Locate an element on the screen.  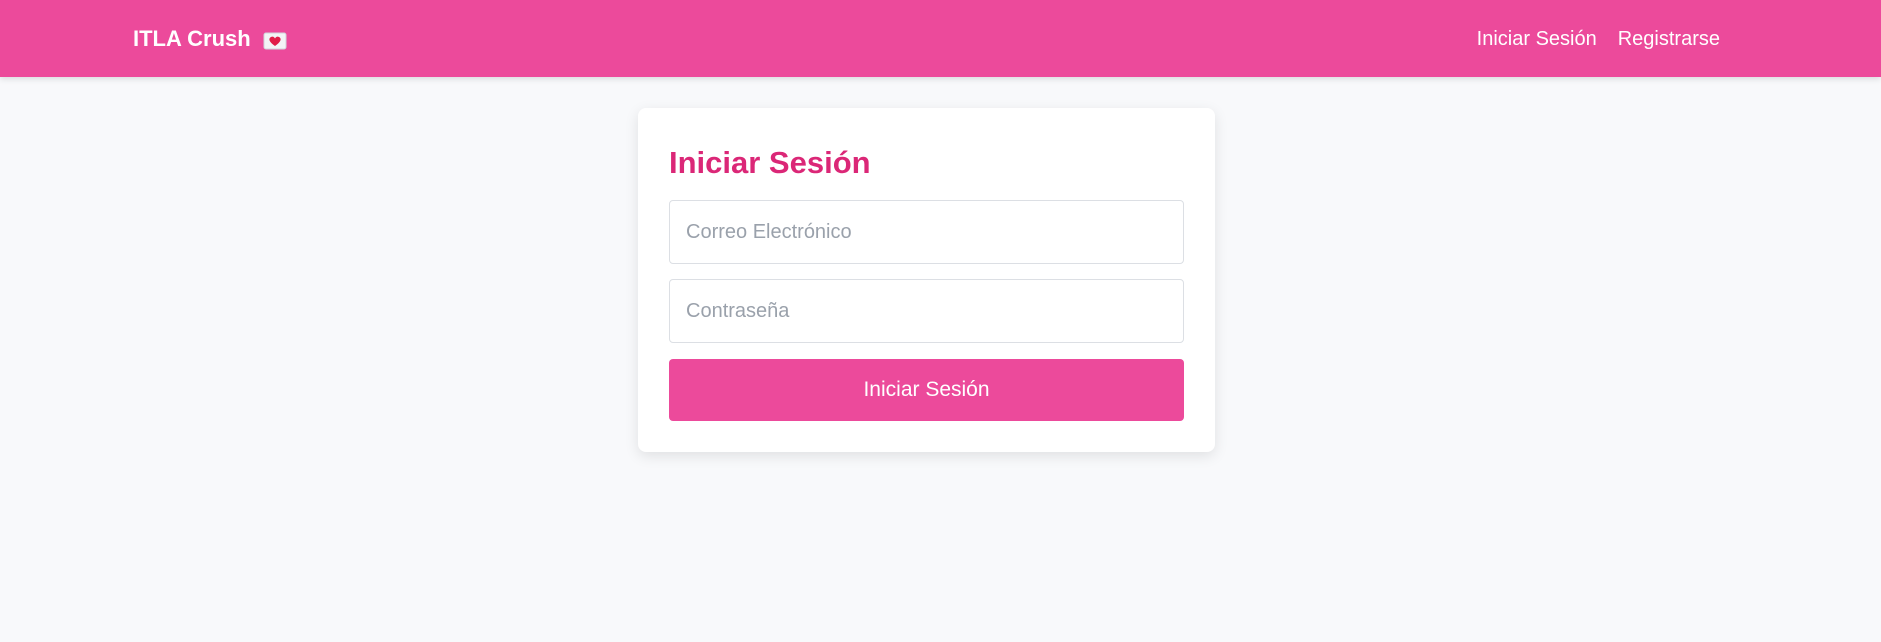
nav-link-register: Registrarse is located at coordinates (1669, 39).